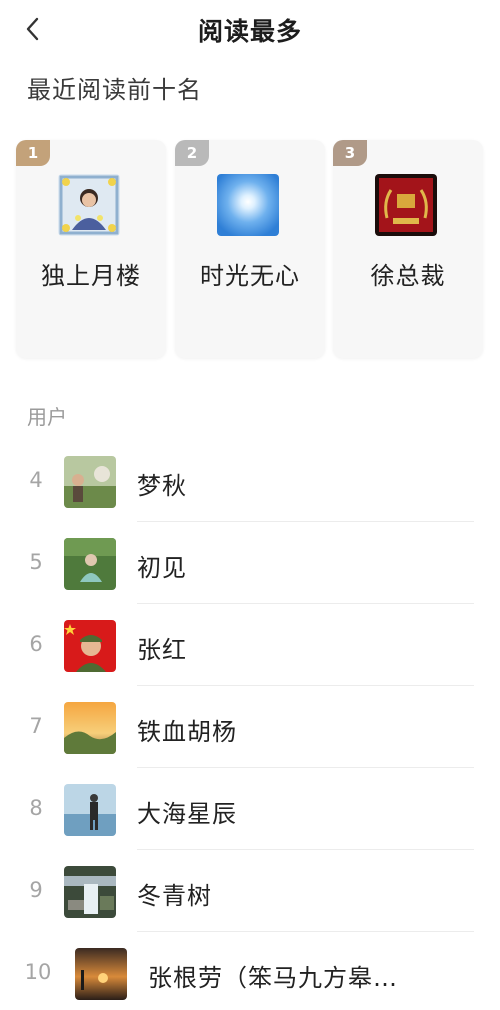 This screenshot has width=500, height=1010. What do you see at coordinates (192, 153) in the screenshot?
I see `rank-badge: 2` at bounding box center [192, 153].